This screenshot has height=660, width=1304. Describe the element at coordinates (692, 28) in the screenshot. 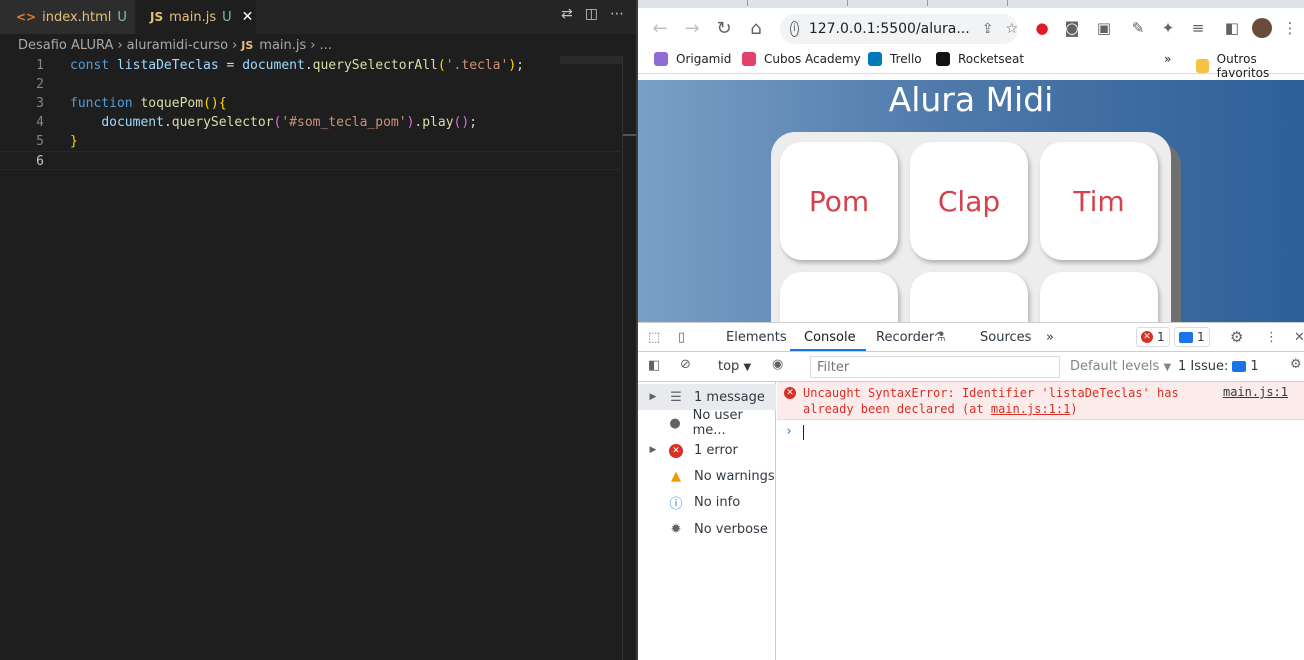

I see `forward-icon: →` at that location.